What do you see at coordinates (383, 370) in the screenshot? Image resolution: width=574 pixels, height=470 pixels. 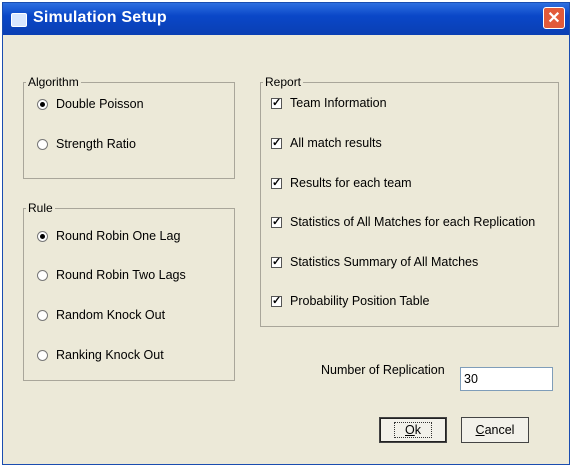 I see `replication-label: Number of Replication` at bounding box center [383, 370].